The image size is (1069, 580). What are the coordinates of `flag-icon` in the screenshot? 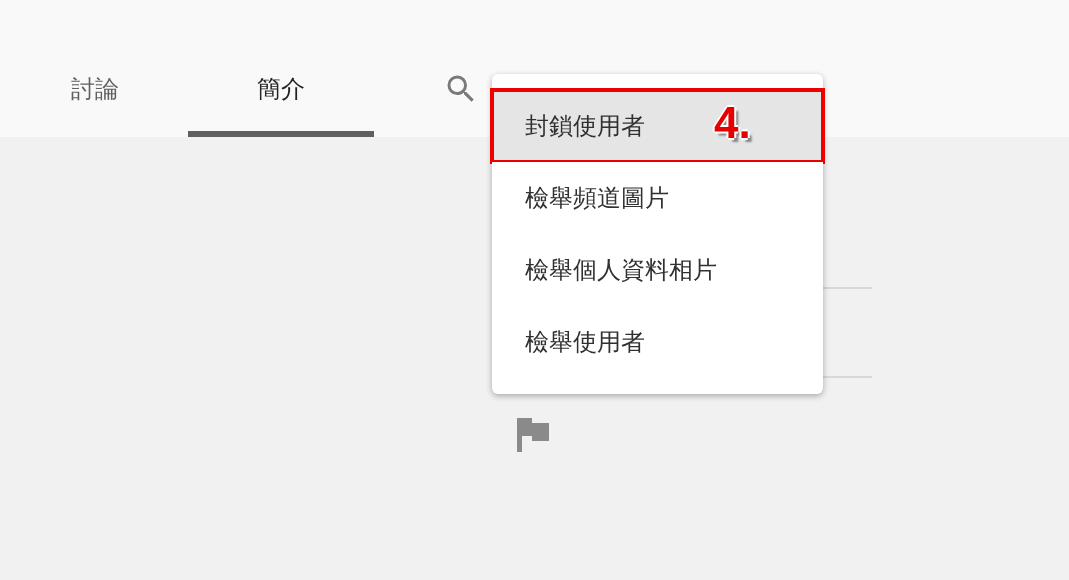 It's located at (533, 435).